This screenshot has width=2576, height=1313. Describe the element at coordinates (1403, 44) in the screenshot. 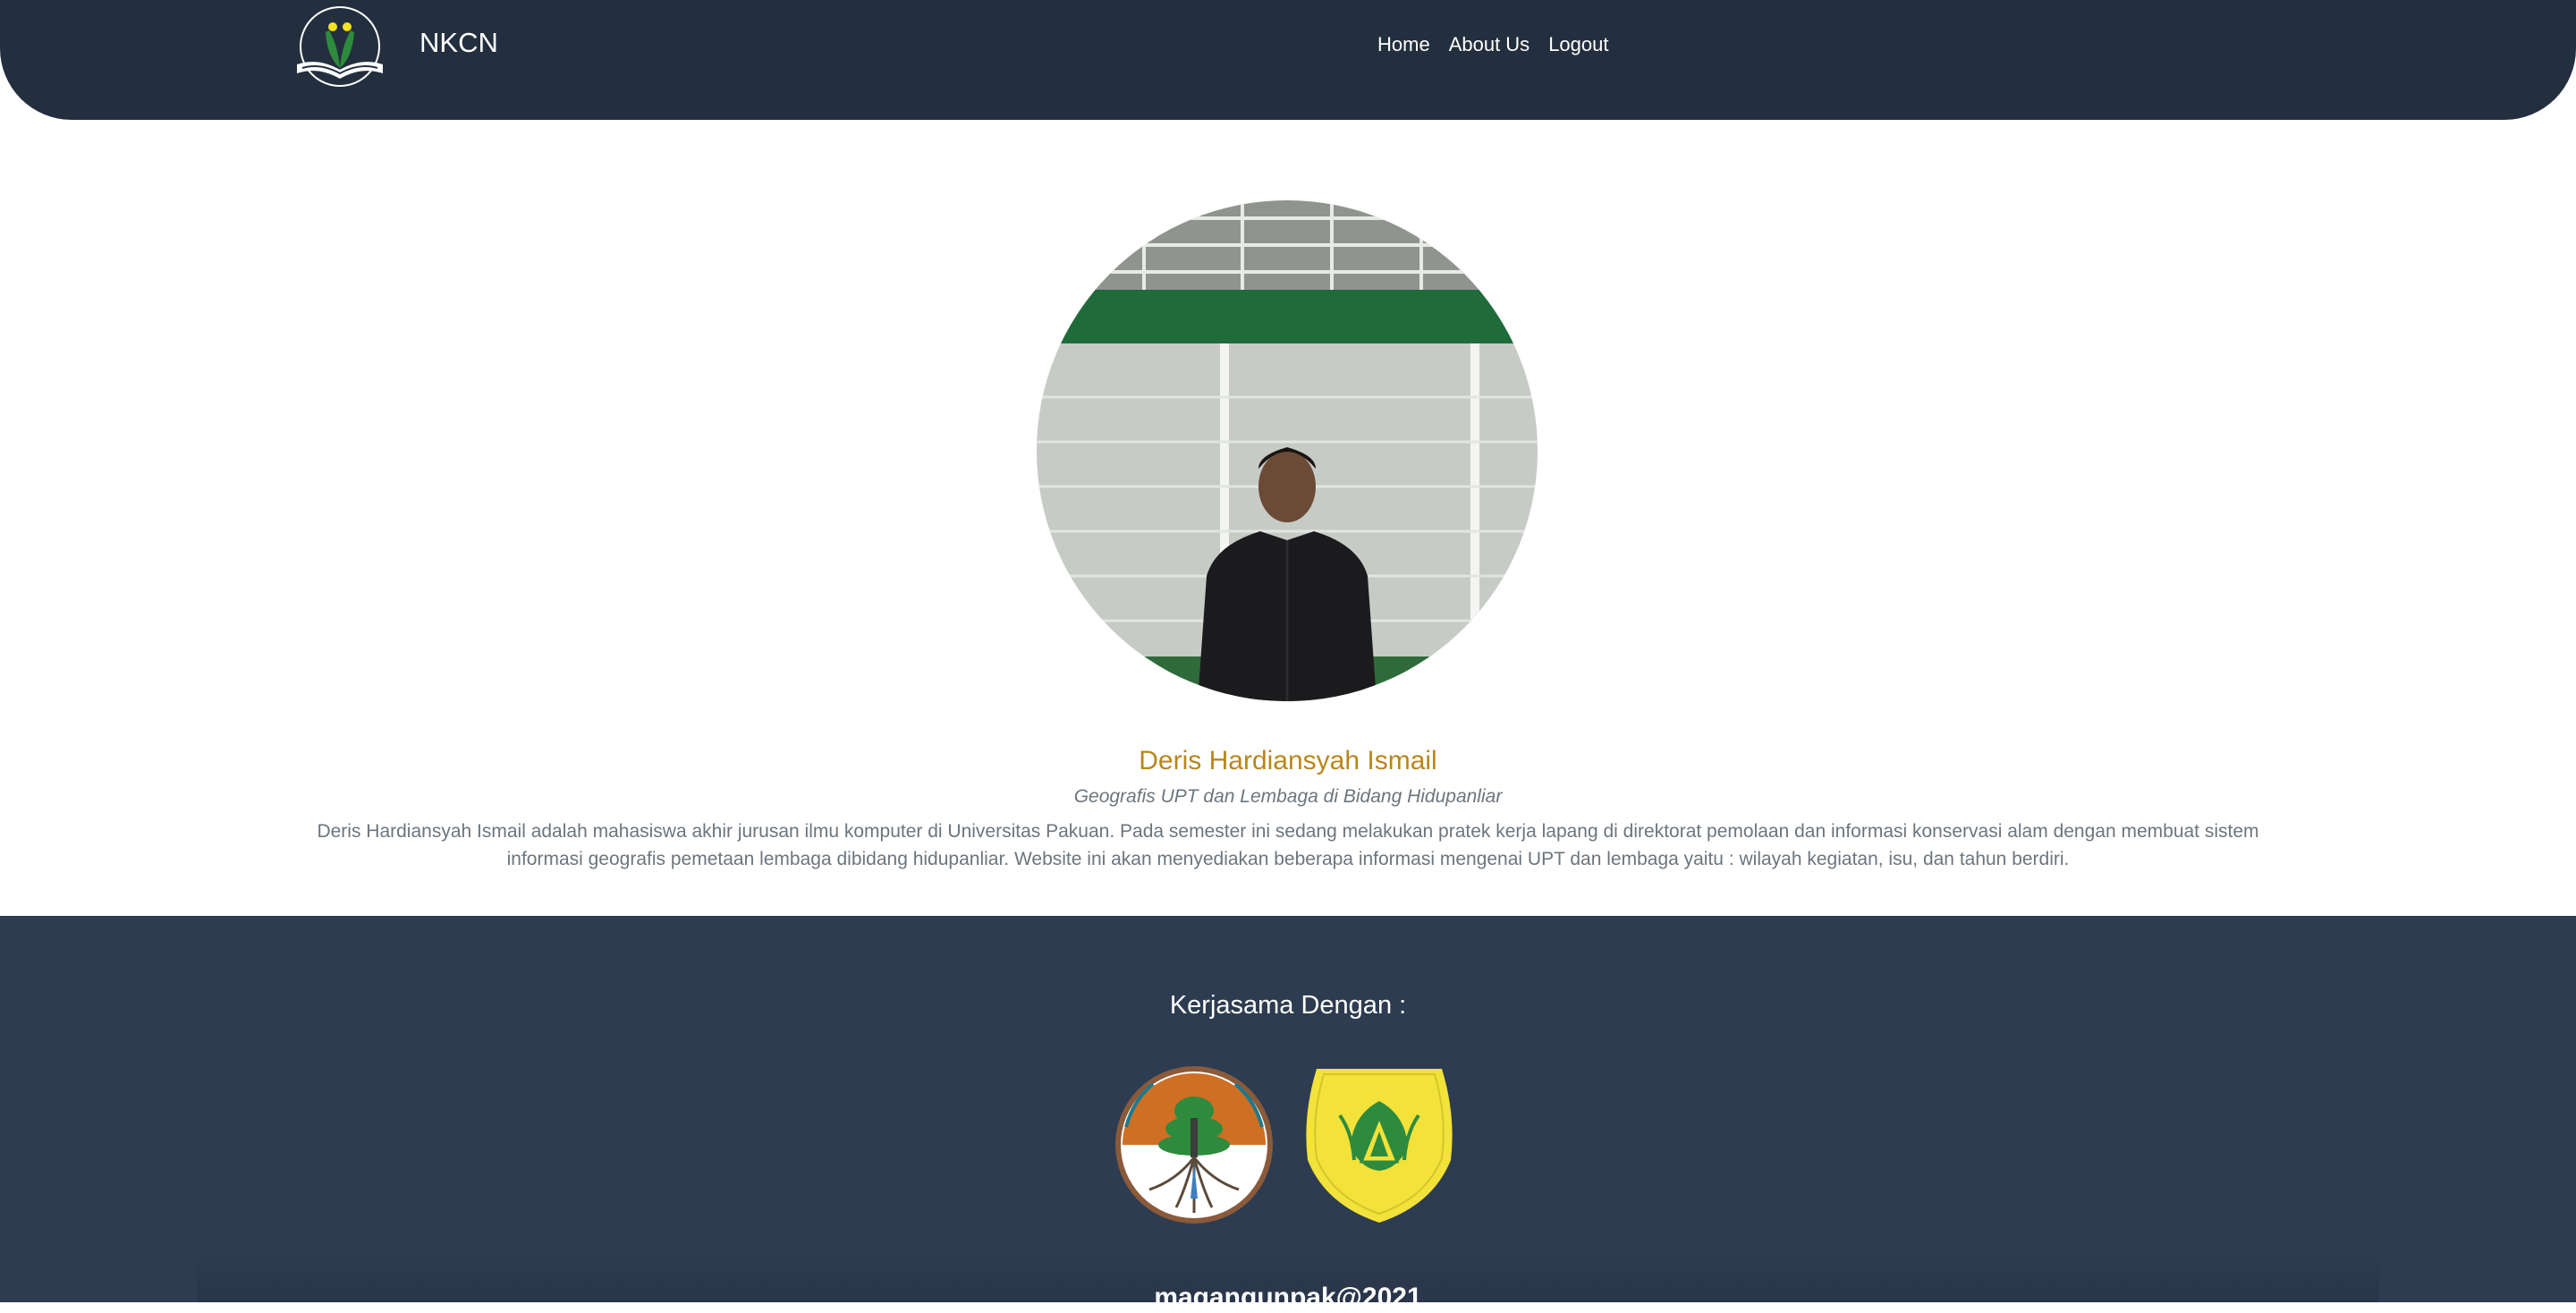

I see `nav-home-link: Home` at that location.